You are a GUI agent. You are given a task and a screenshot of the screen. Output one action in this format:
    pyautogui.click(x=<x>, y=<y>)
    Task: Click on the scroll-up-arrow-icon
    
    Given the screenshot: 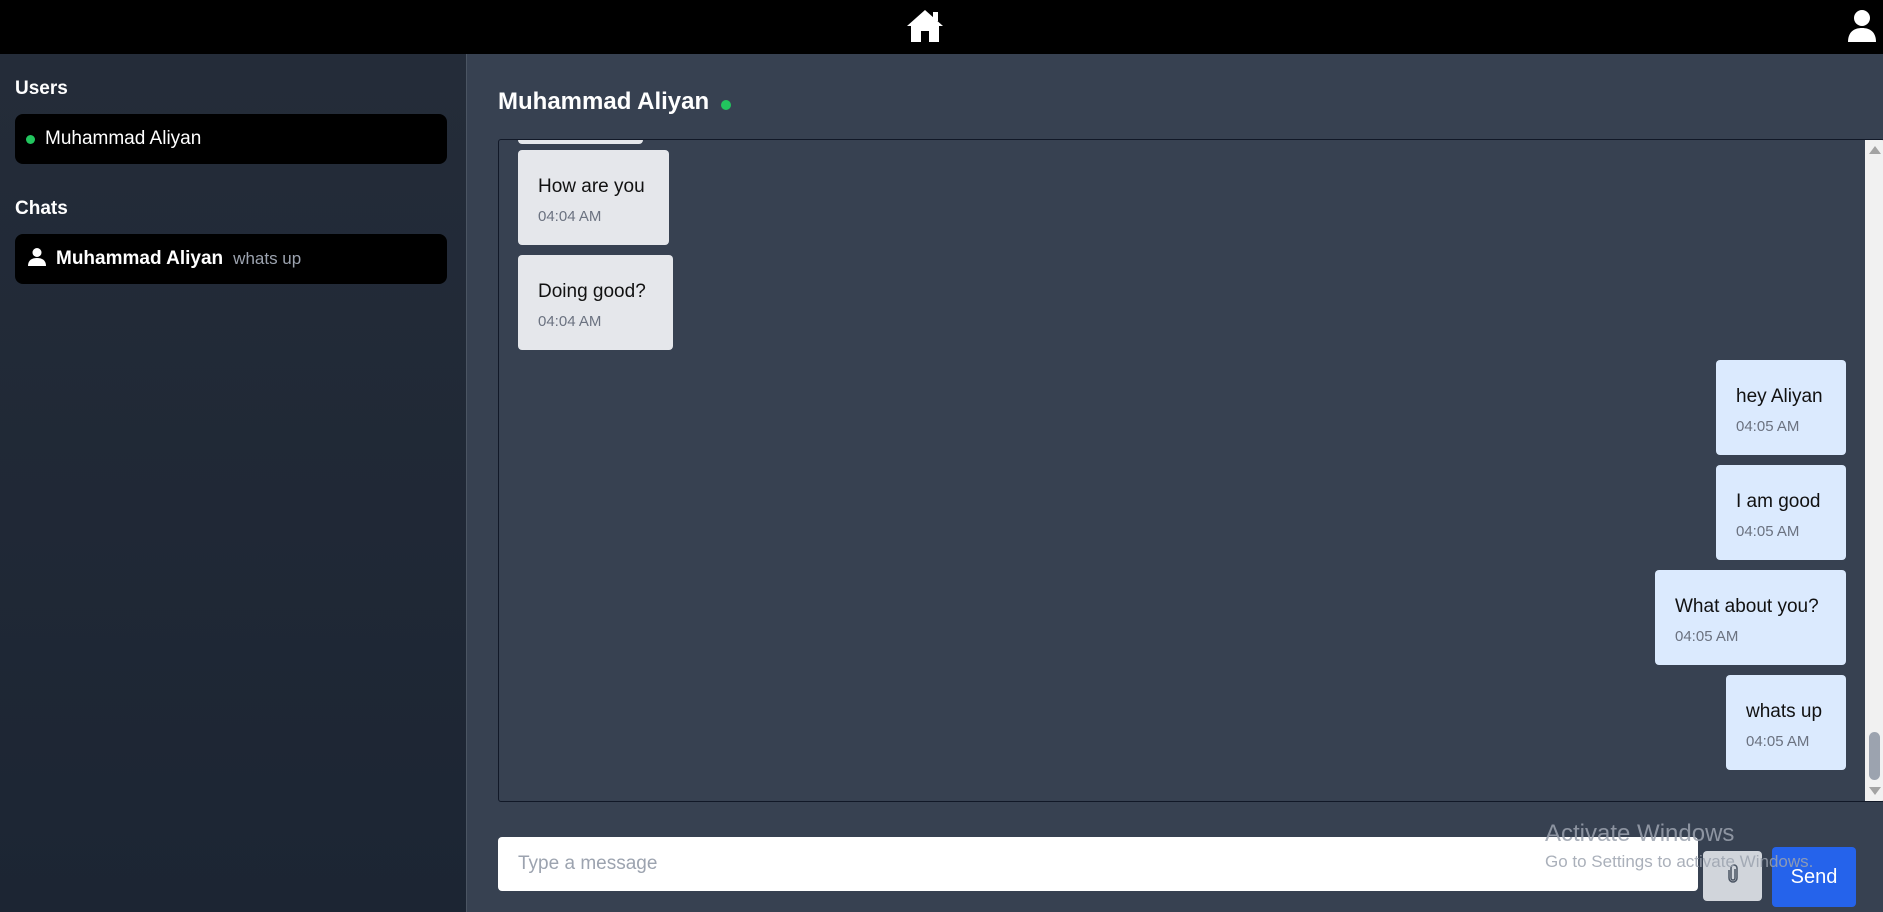 What is the action you would take?
    pyautogui.click(x=1875, y=150)
    